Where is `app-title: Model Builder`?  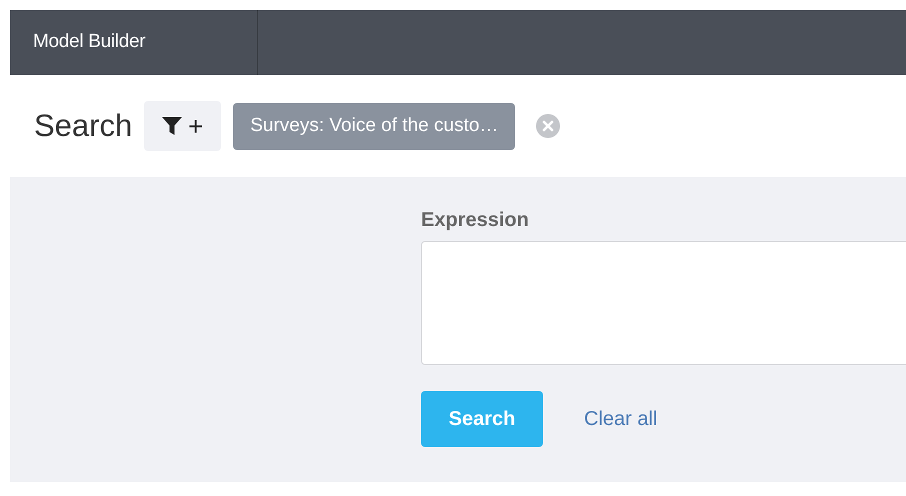
app-title: Model Builder is located at coordinates (89, 42).